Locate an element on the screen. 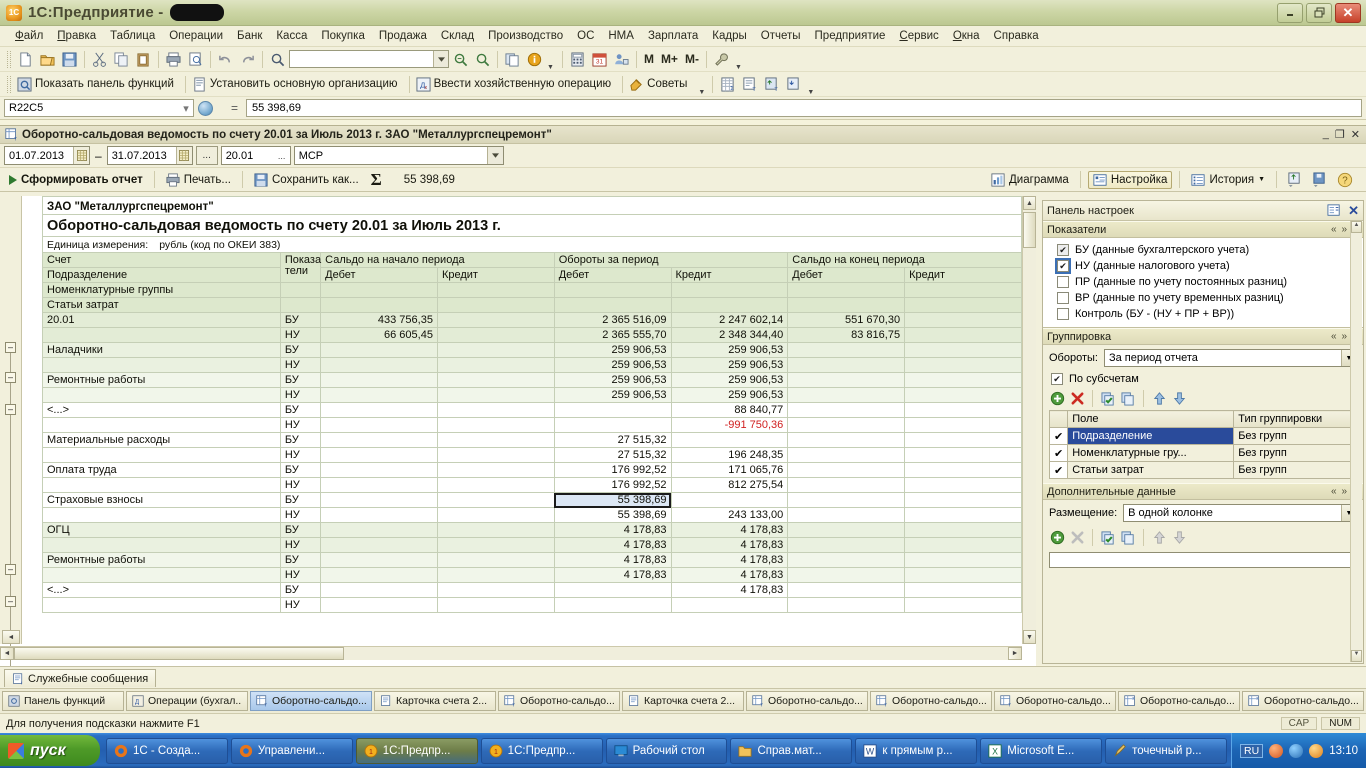  grouping-row-2: ✔ Статьи затрат Без групп is located at coordinates (1202, 470).